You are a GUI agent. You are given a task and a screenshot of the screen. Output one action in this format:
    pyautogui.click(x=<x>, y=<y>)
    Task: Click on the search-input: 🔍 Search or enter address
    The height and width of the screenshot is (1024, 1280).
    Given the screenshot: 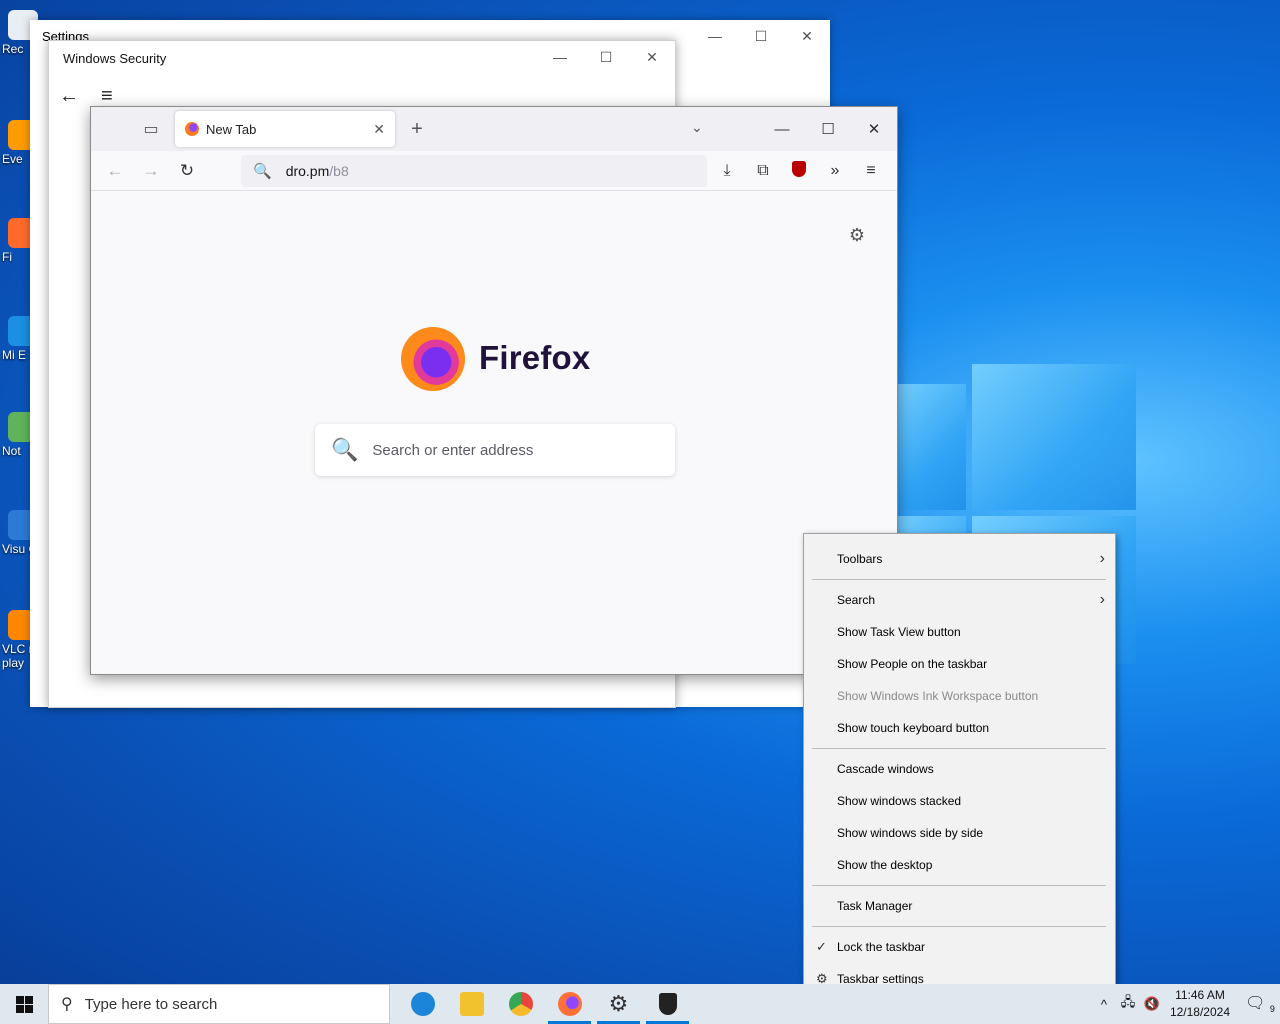 What is the action you would take?
    pyautogui.click(x=495, y=450)
    